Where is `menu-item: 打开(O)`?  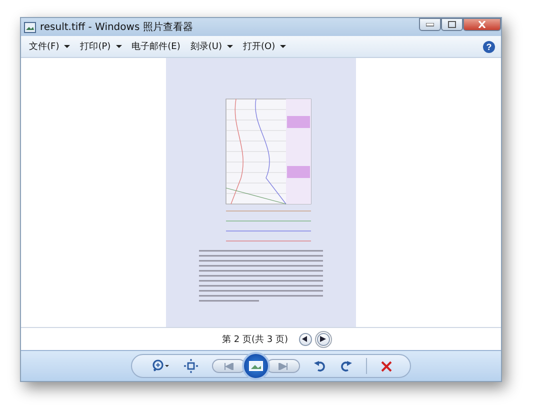 menu-item: 打开(O) is located at coordinates (264, 46).